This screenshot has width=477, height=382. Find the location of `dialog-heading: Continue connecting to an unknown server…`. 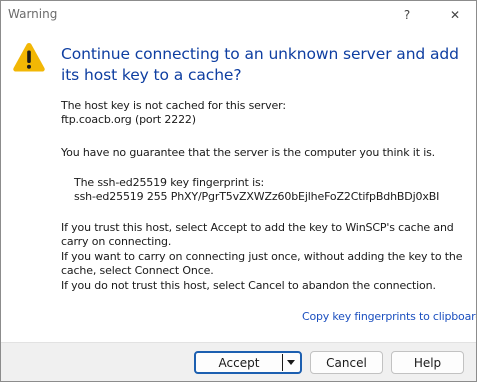

dialog-heading: Continue connecting to an unknown server… is located at coordinates (260, 64).